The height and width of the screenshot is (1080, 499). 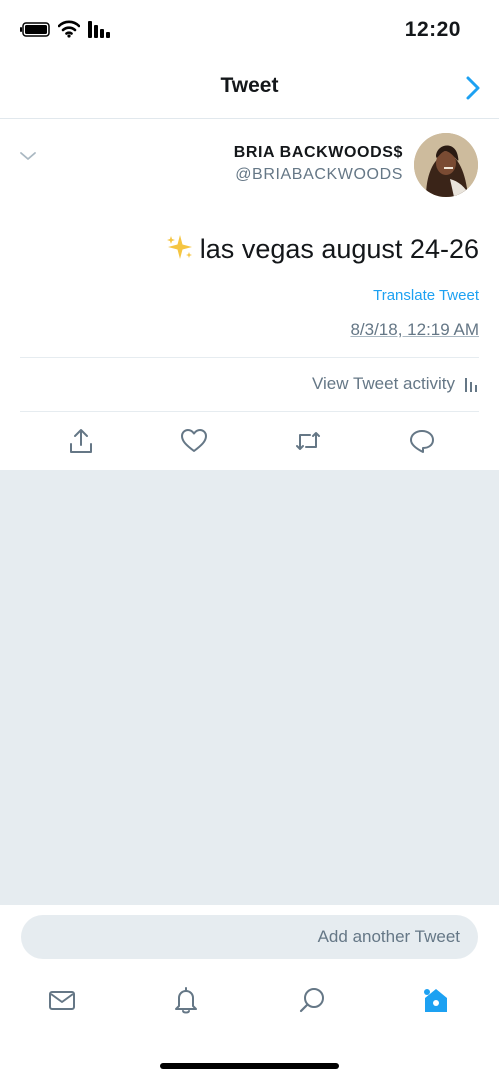 What do you see at coordinates (432, 29) in the screenshot?
I see `status-time: 12:20` at bounding box center [432, 29].